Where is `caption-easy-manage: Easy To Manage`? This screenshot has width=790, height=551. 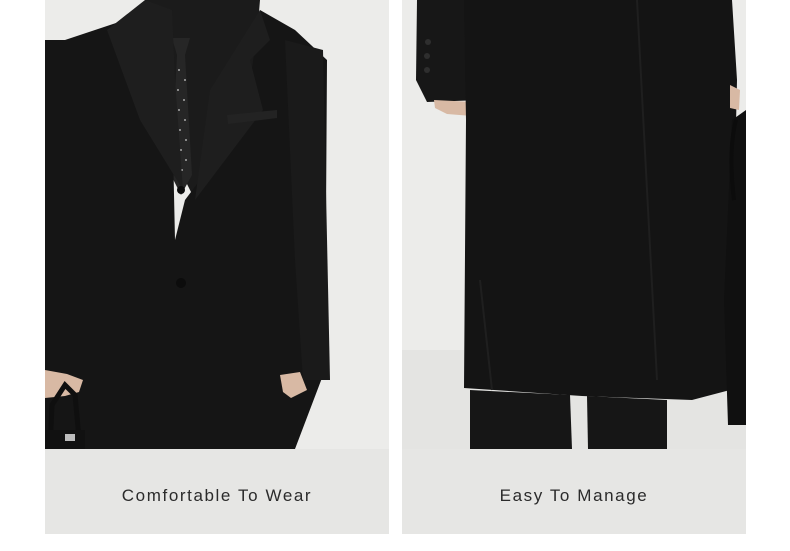 caption-easy-manage: Easy To Manage is located at coordinates (574, 495).